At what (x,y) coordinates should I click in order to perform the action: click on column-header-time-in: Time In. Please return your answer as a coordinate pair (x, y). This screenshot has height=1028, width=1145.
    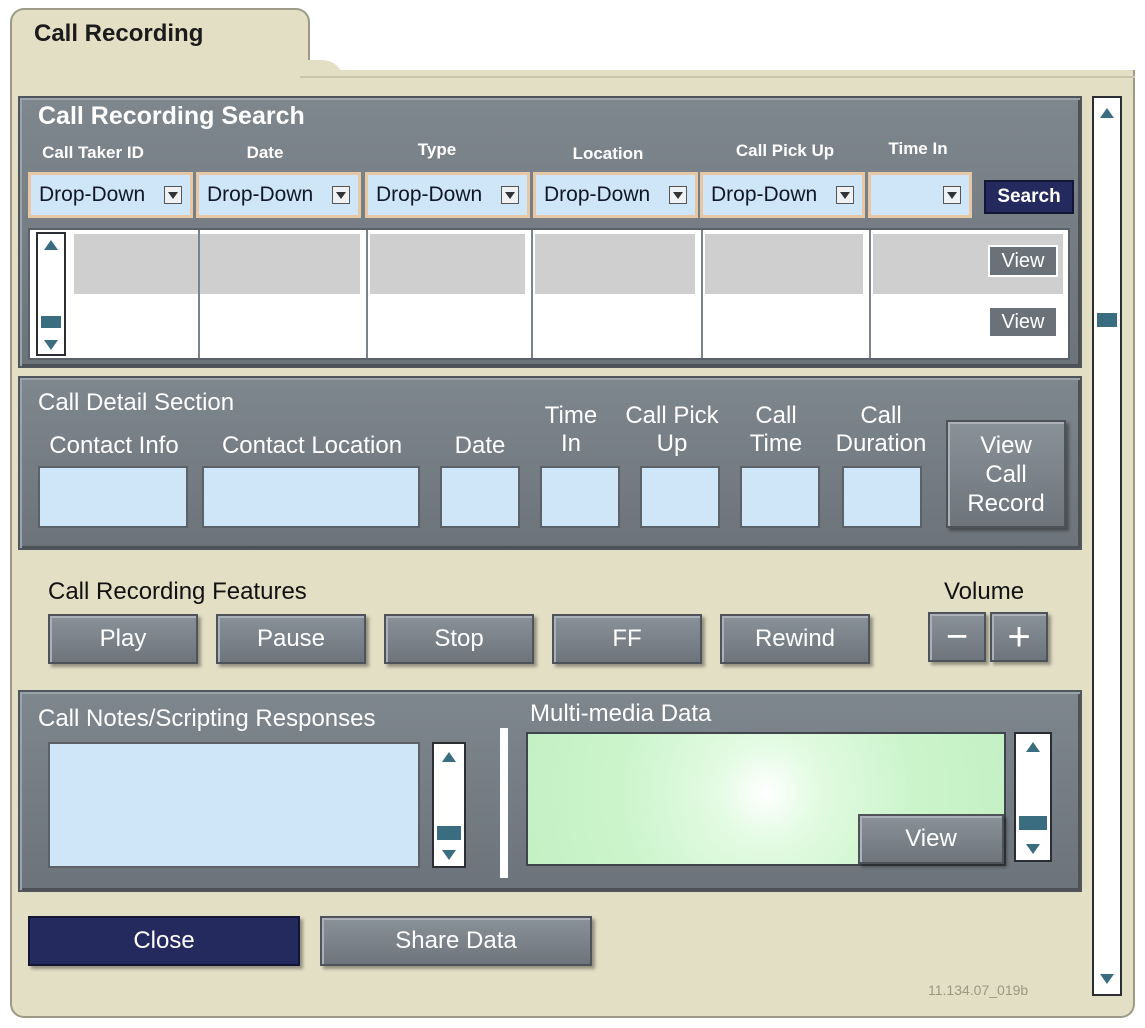
    Looking at the image, I should click on (918, 148).